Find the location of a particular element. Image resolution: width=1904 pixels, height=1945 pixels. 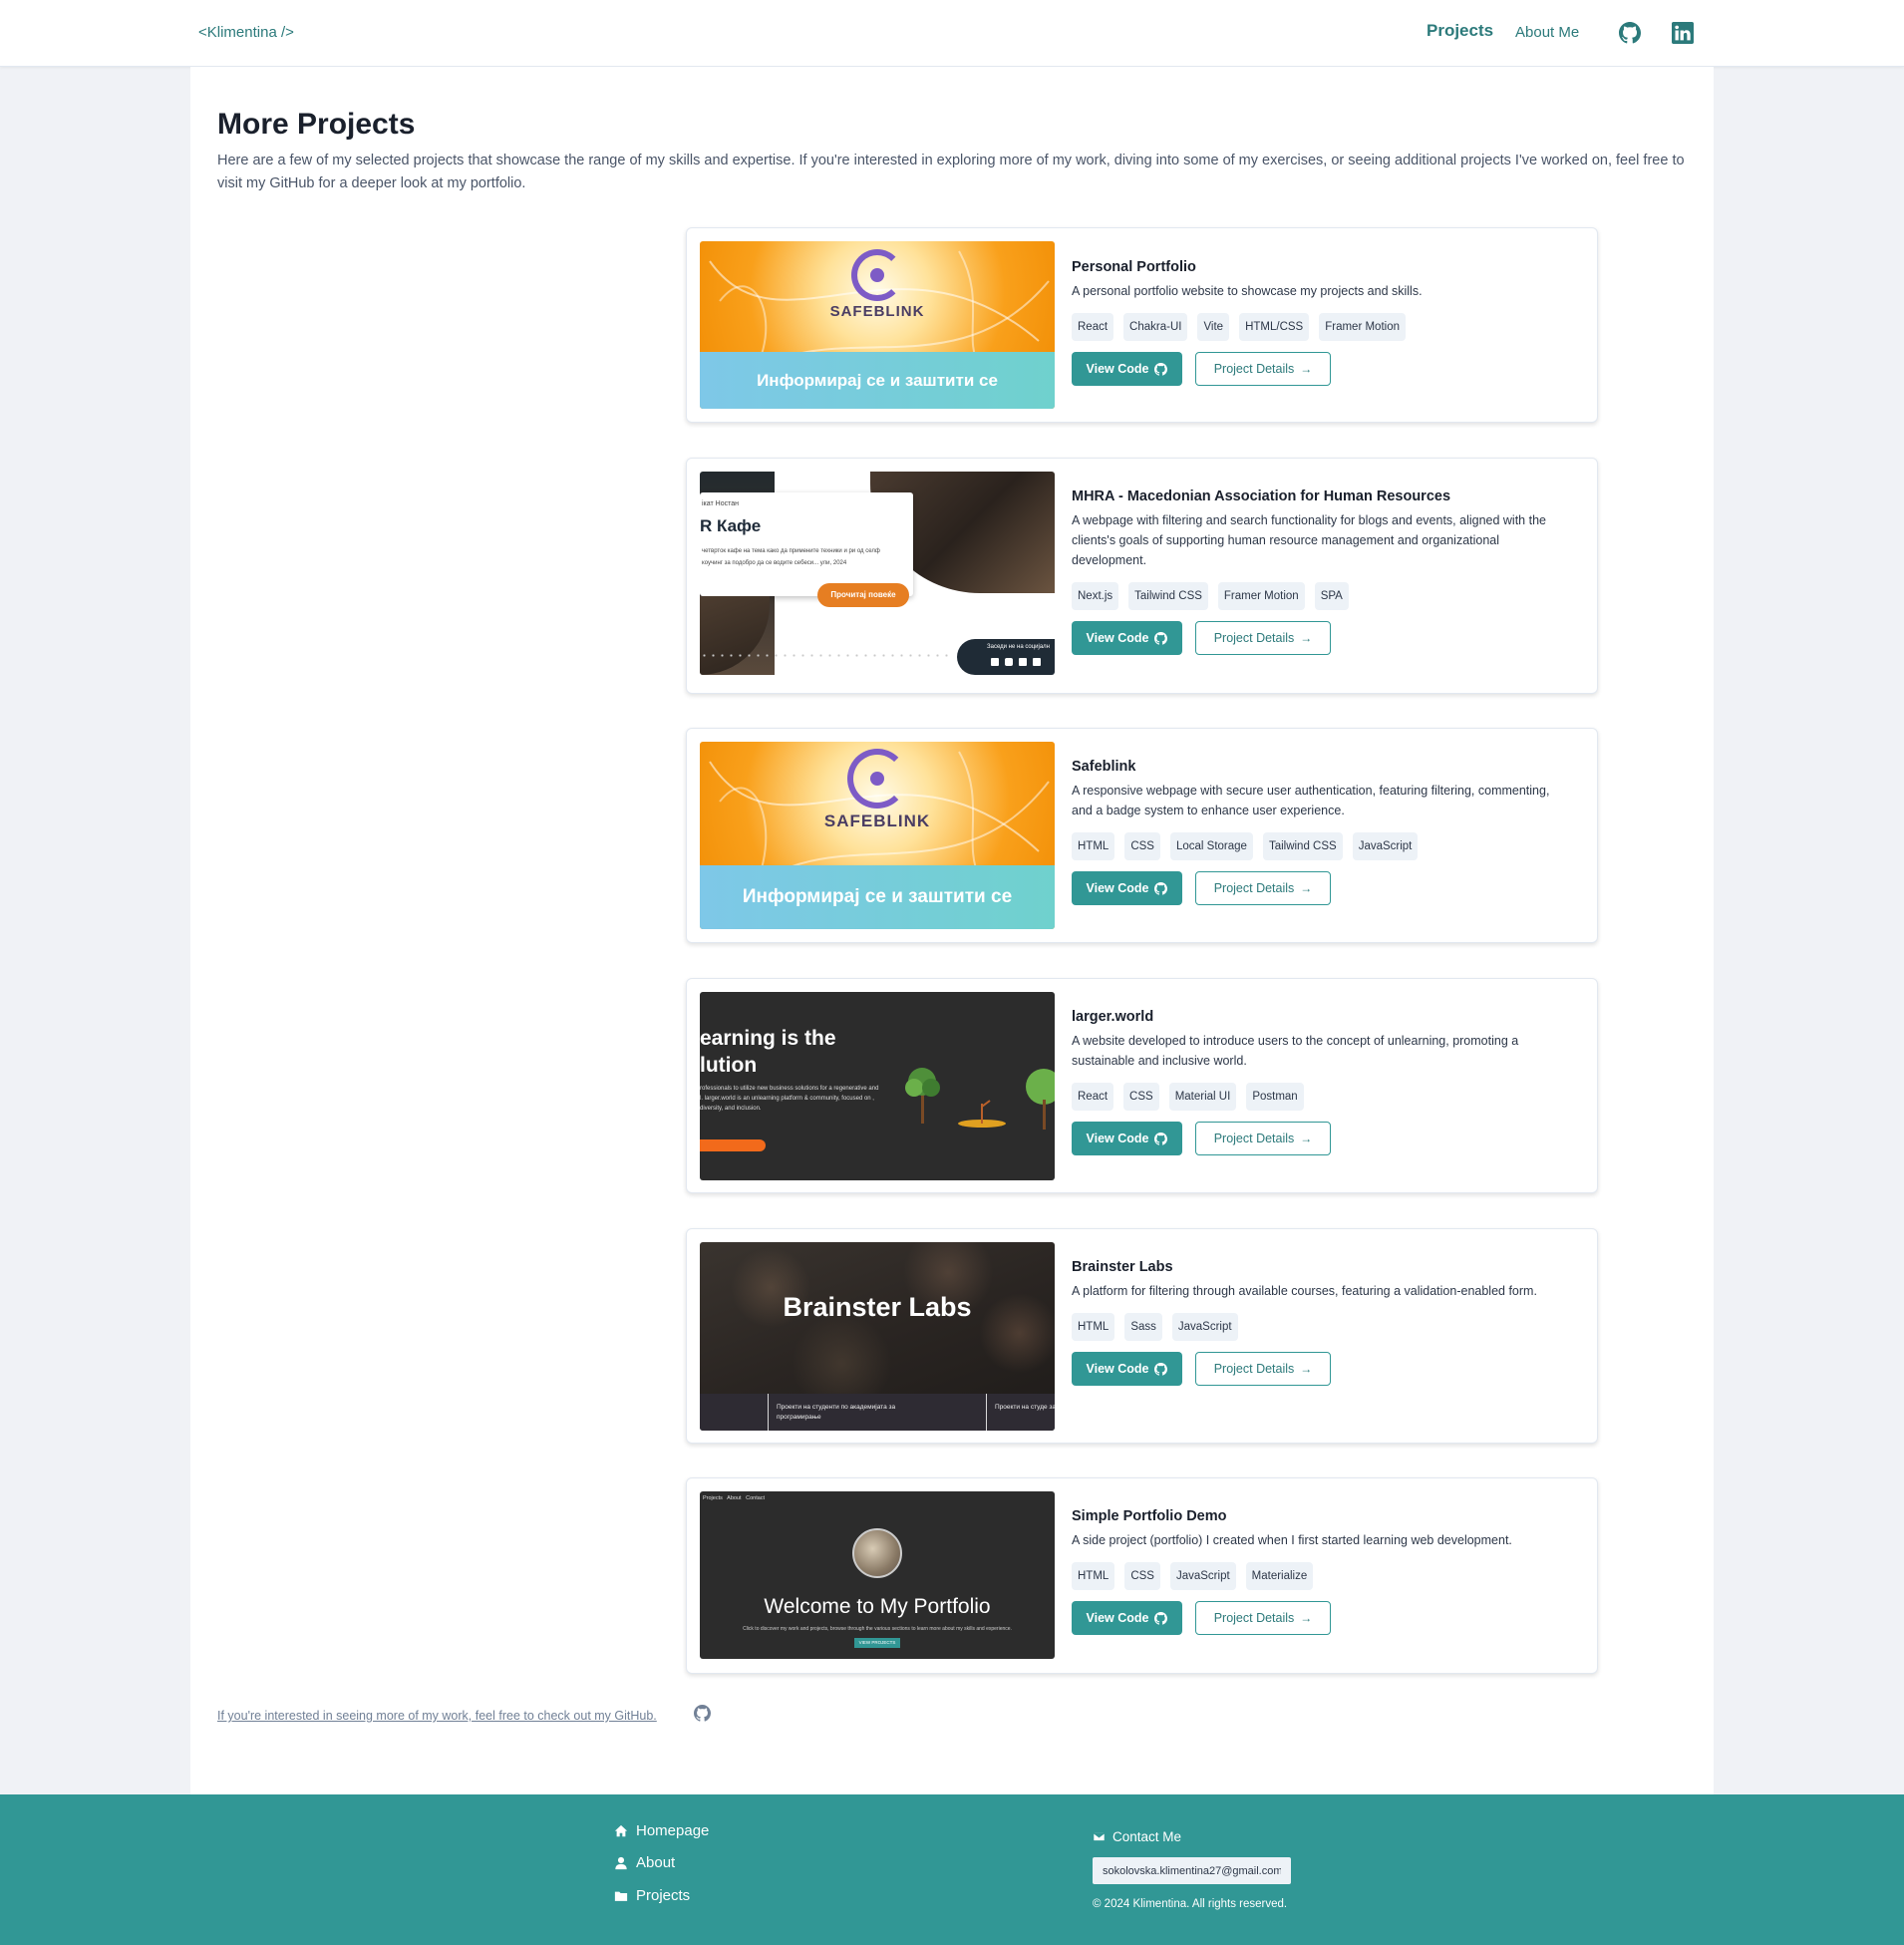

avatar is located at coordinates (877, 1553).